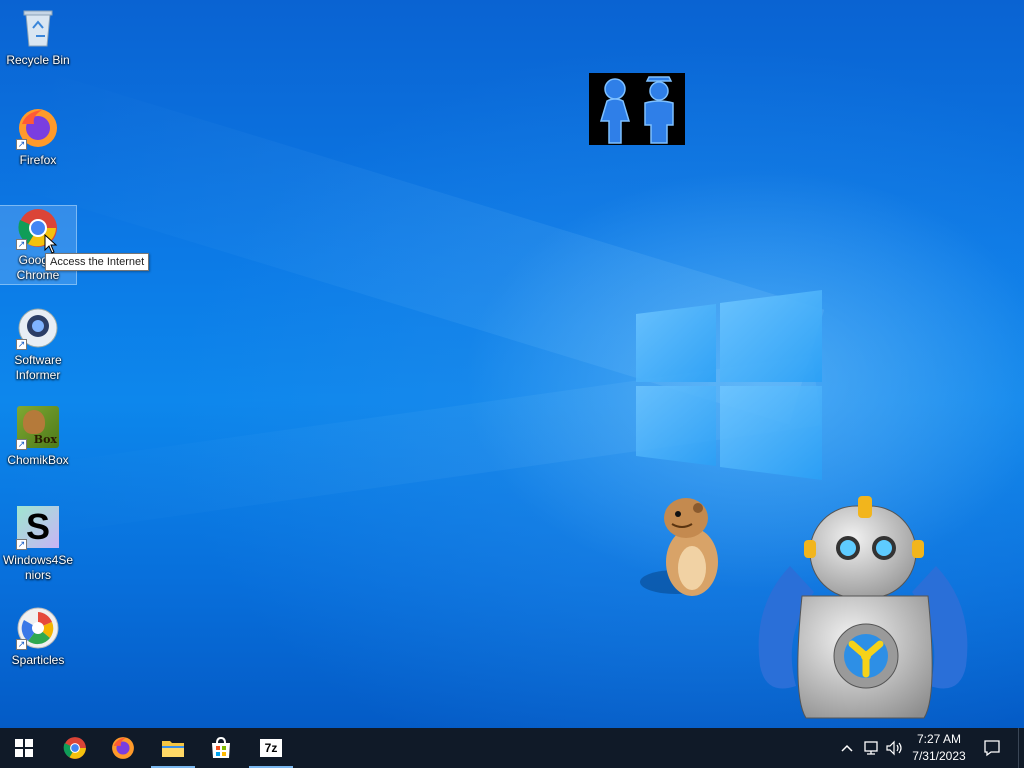 This screenshot has height=768, width=1024. I want to click on desktop-icon-windows4seniors: S ↗ Windows4Seniors, so click(38, 544).